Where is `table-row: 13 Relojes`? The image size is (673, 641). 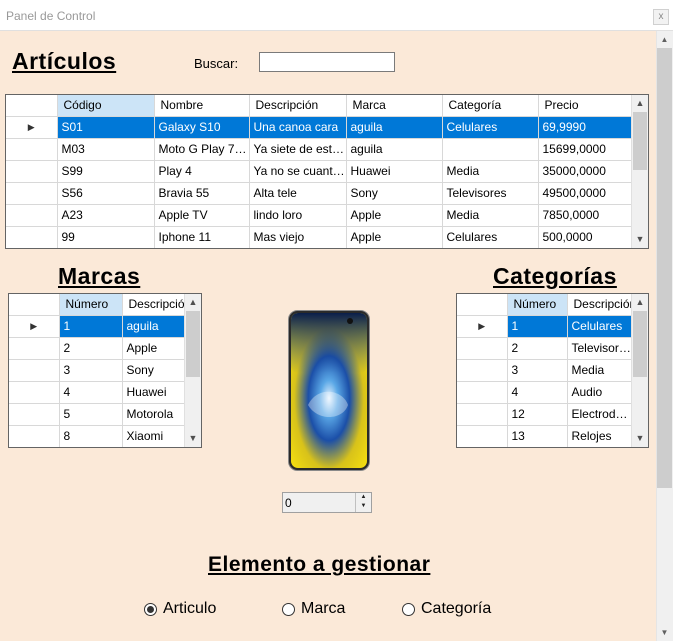 table-row: 13 Relojes is located at coordinates (545, 436).